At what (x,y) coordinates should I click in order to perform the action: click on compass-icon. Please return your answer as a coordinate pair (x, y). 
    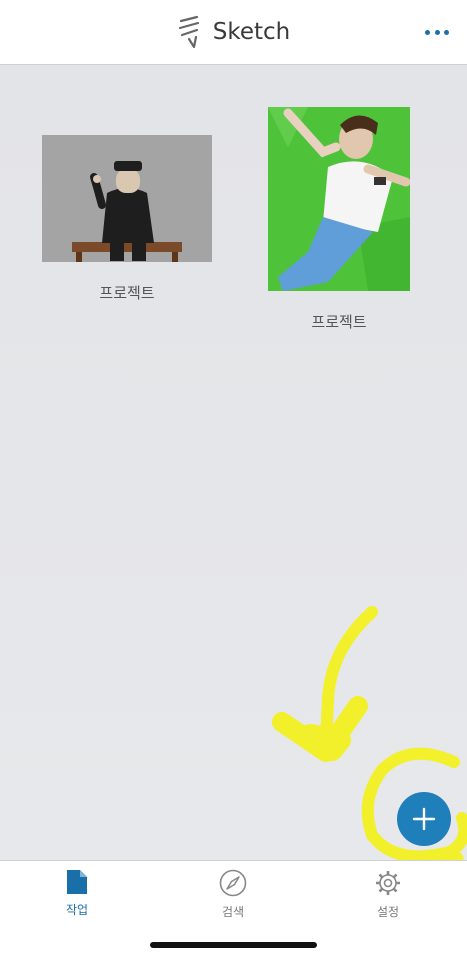
    Looking at the image, I should click on (233, 883).